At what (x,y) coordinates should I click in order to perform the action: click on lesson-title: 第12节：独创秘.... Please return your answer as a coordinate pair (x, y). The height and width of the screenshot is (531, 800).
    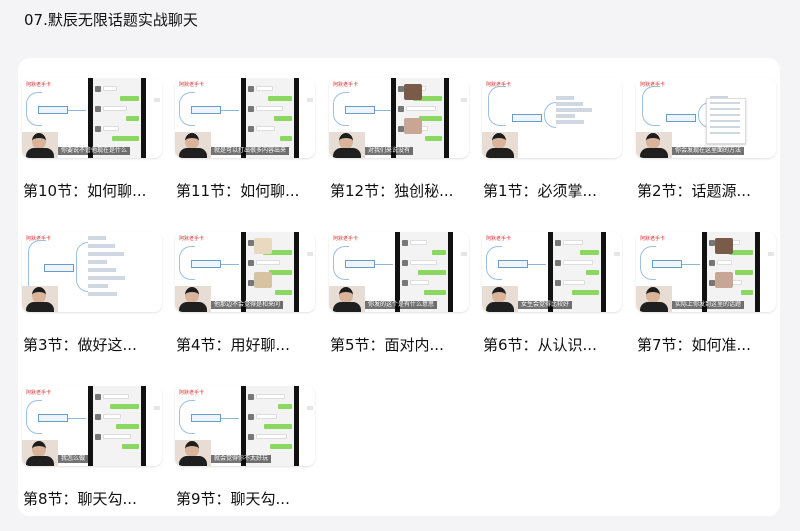
    Looking at the image, I should click on (391, 190).